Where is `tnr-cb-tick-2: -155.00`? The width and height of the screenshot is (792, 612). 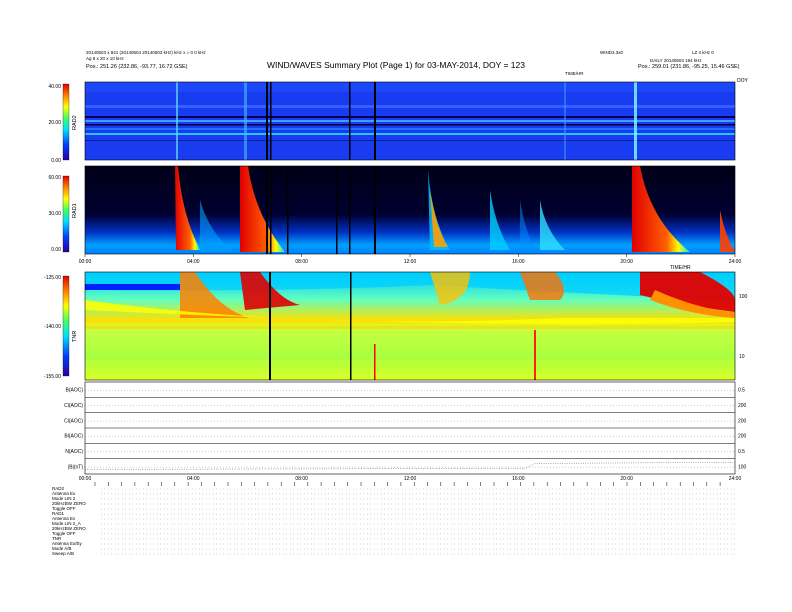
tnr-cb-tick-2: -155.00 is located at coordinates (52, 377).